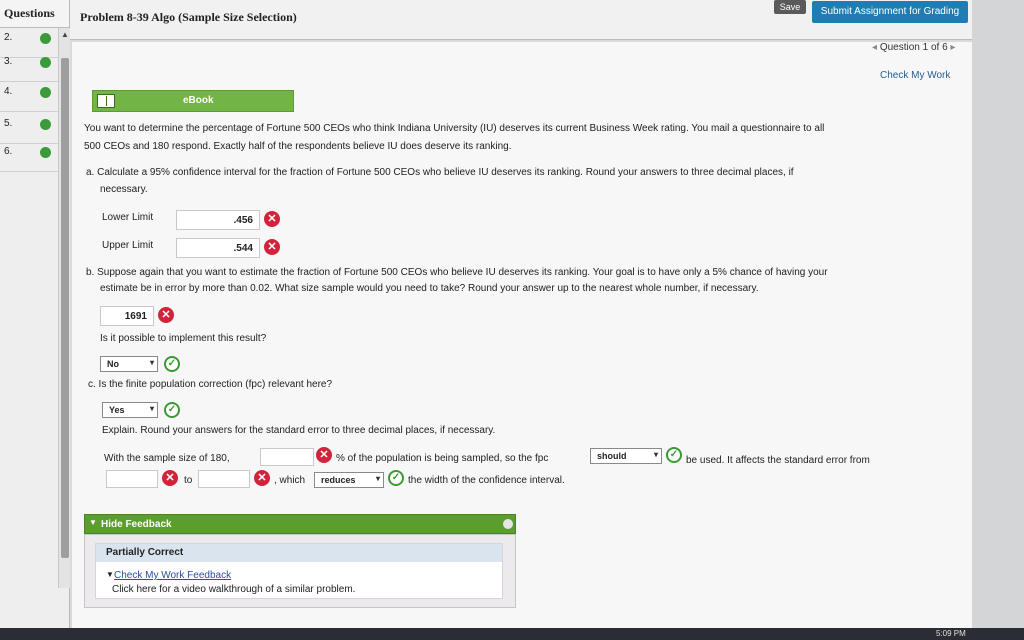  I want to click on upper-limit-input: .544, so click(218, 248).